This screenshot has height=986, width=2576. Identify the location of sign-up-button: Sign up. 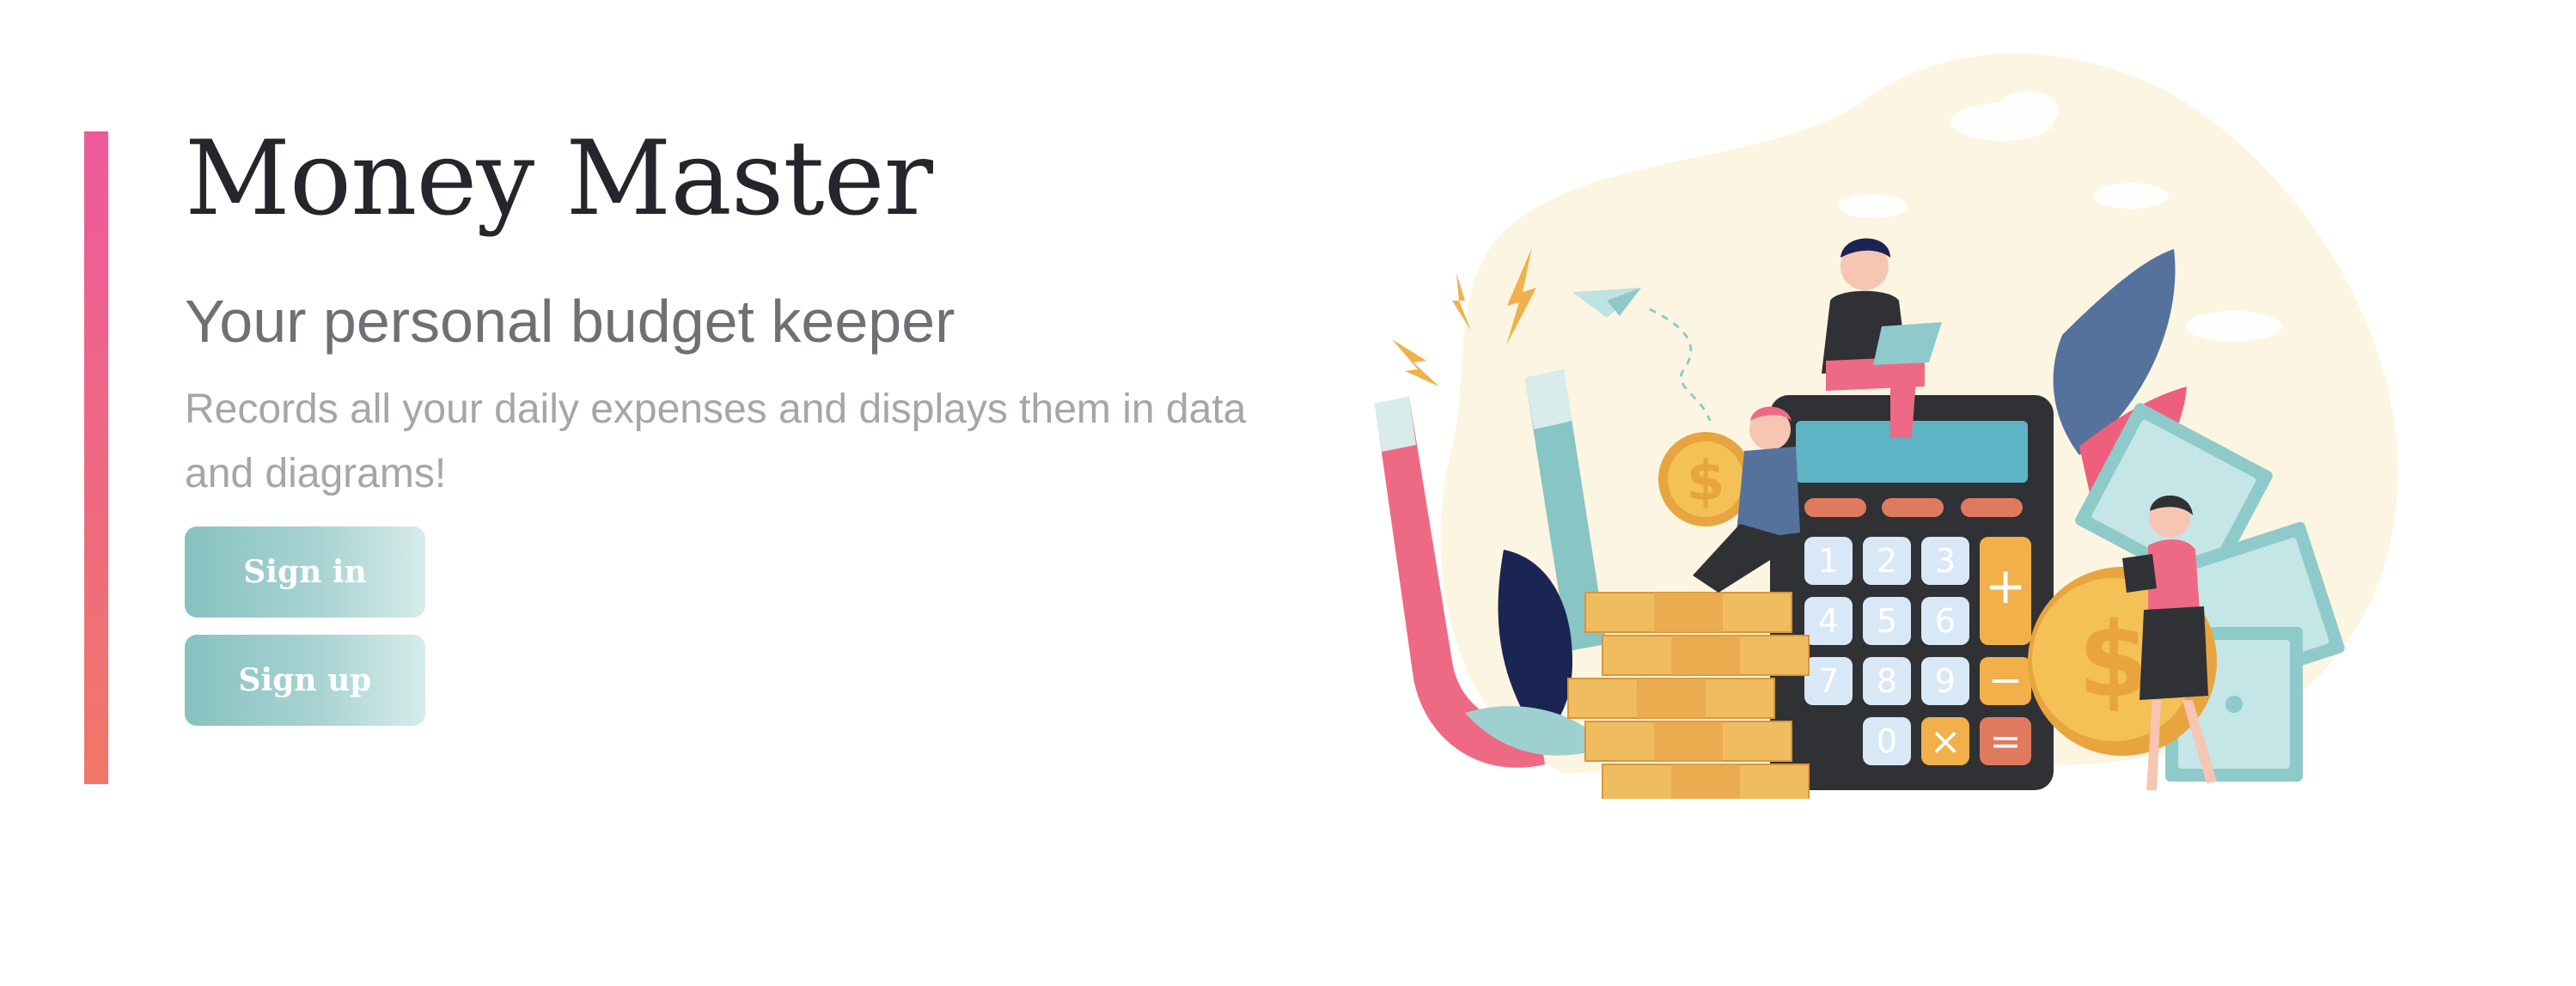
(305, 681).